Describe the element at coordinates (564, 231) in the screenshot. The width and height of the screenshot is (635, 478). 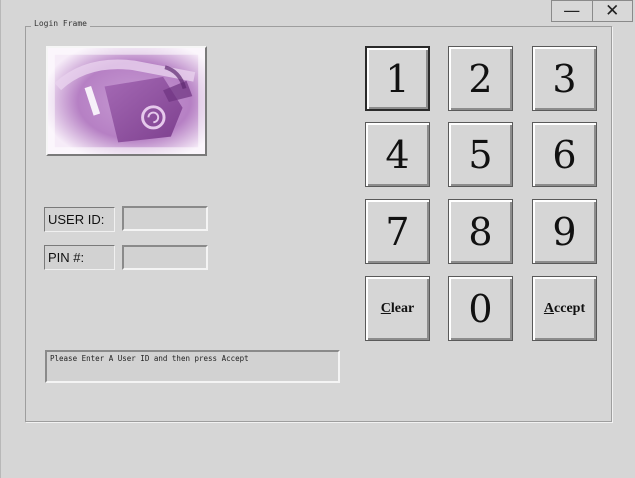
I see `key-9-button: 9` at that location.